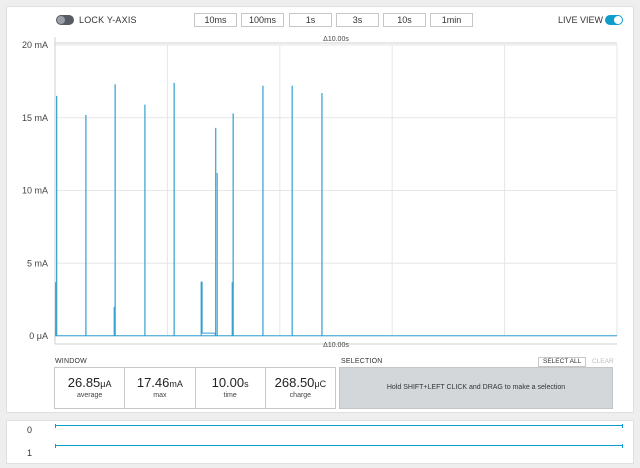  What do you see at coordinates (262, 20) in the screenshot?
I see `range-button-100ms: 100ms` at bounding box center [262, 20].